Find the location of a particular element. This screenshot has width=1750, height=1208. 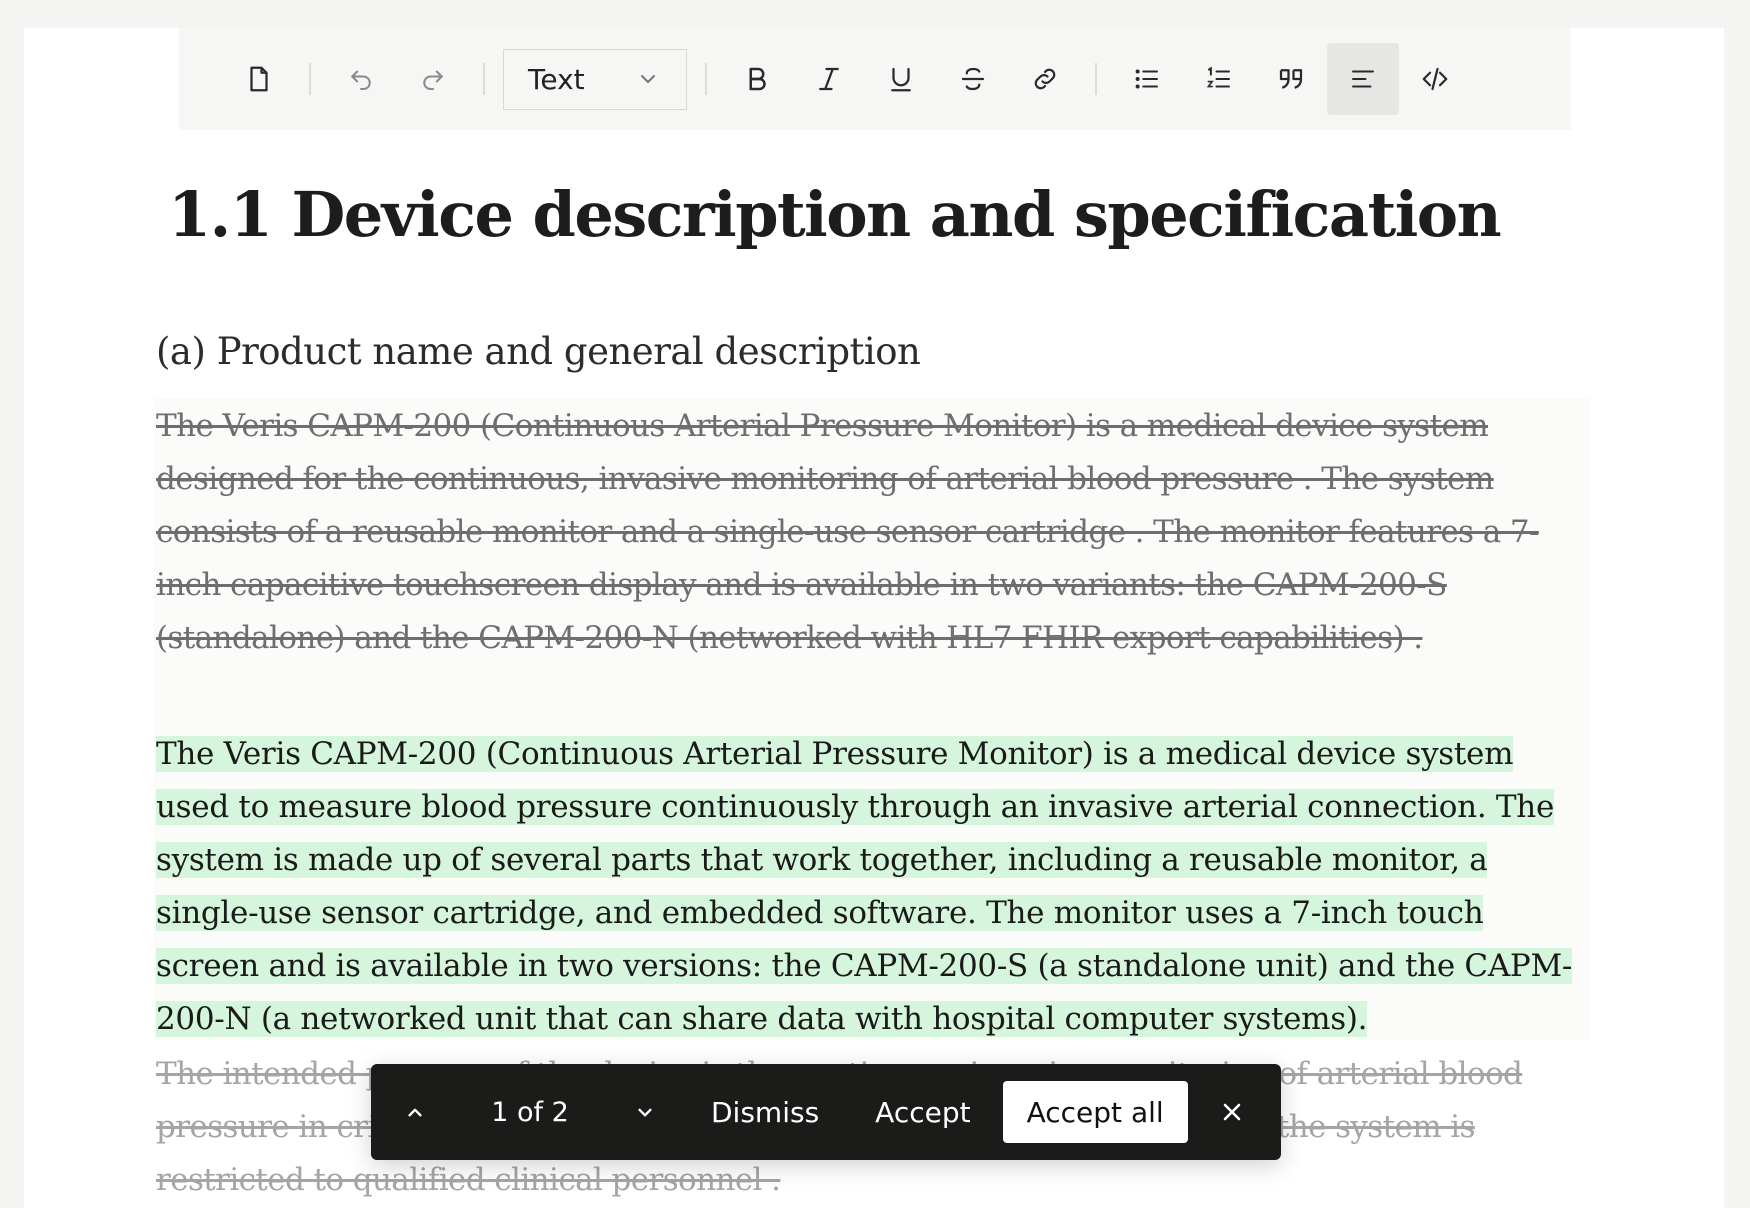

block-type-select: Text is located at coordinates (595, 79).